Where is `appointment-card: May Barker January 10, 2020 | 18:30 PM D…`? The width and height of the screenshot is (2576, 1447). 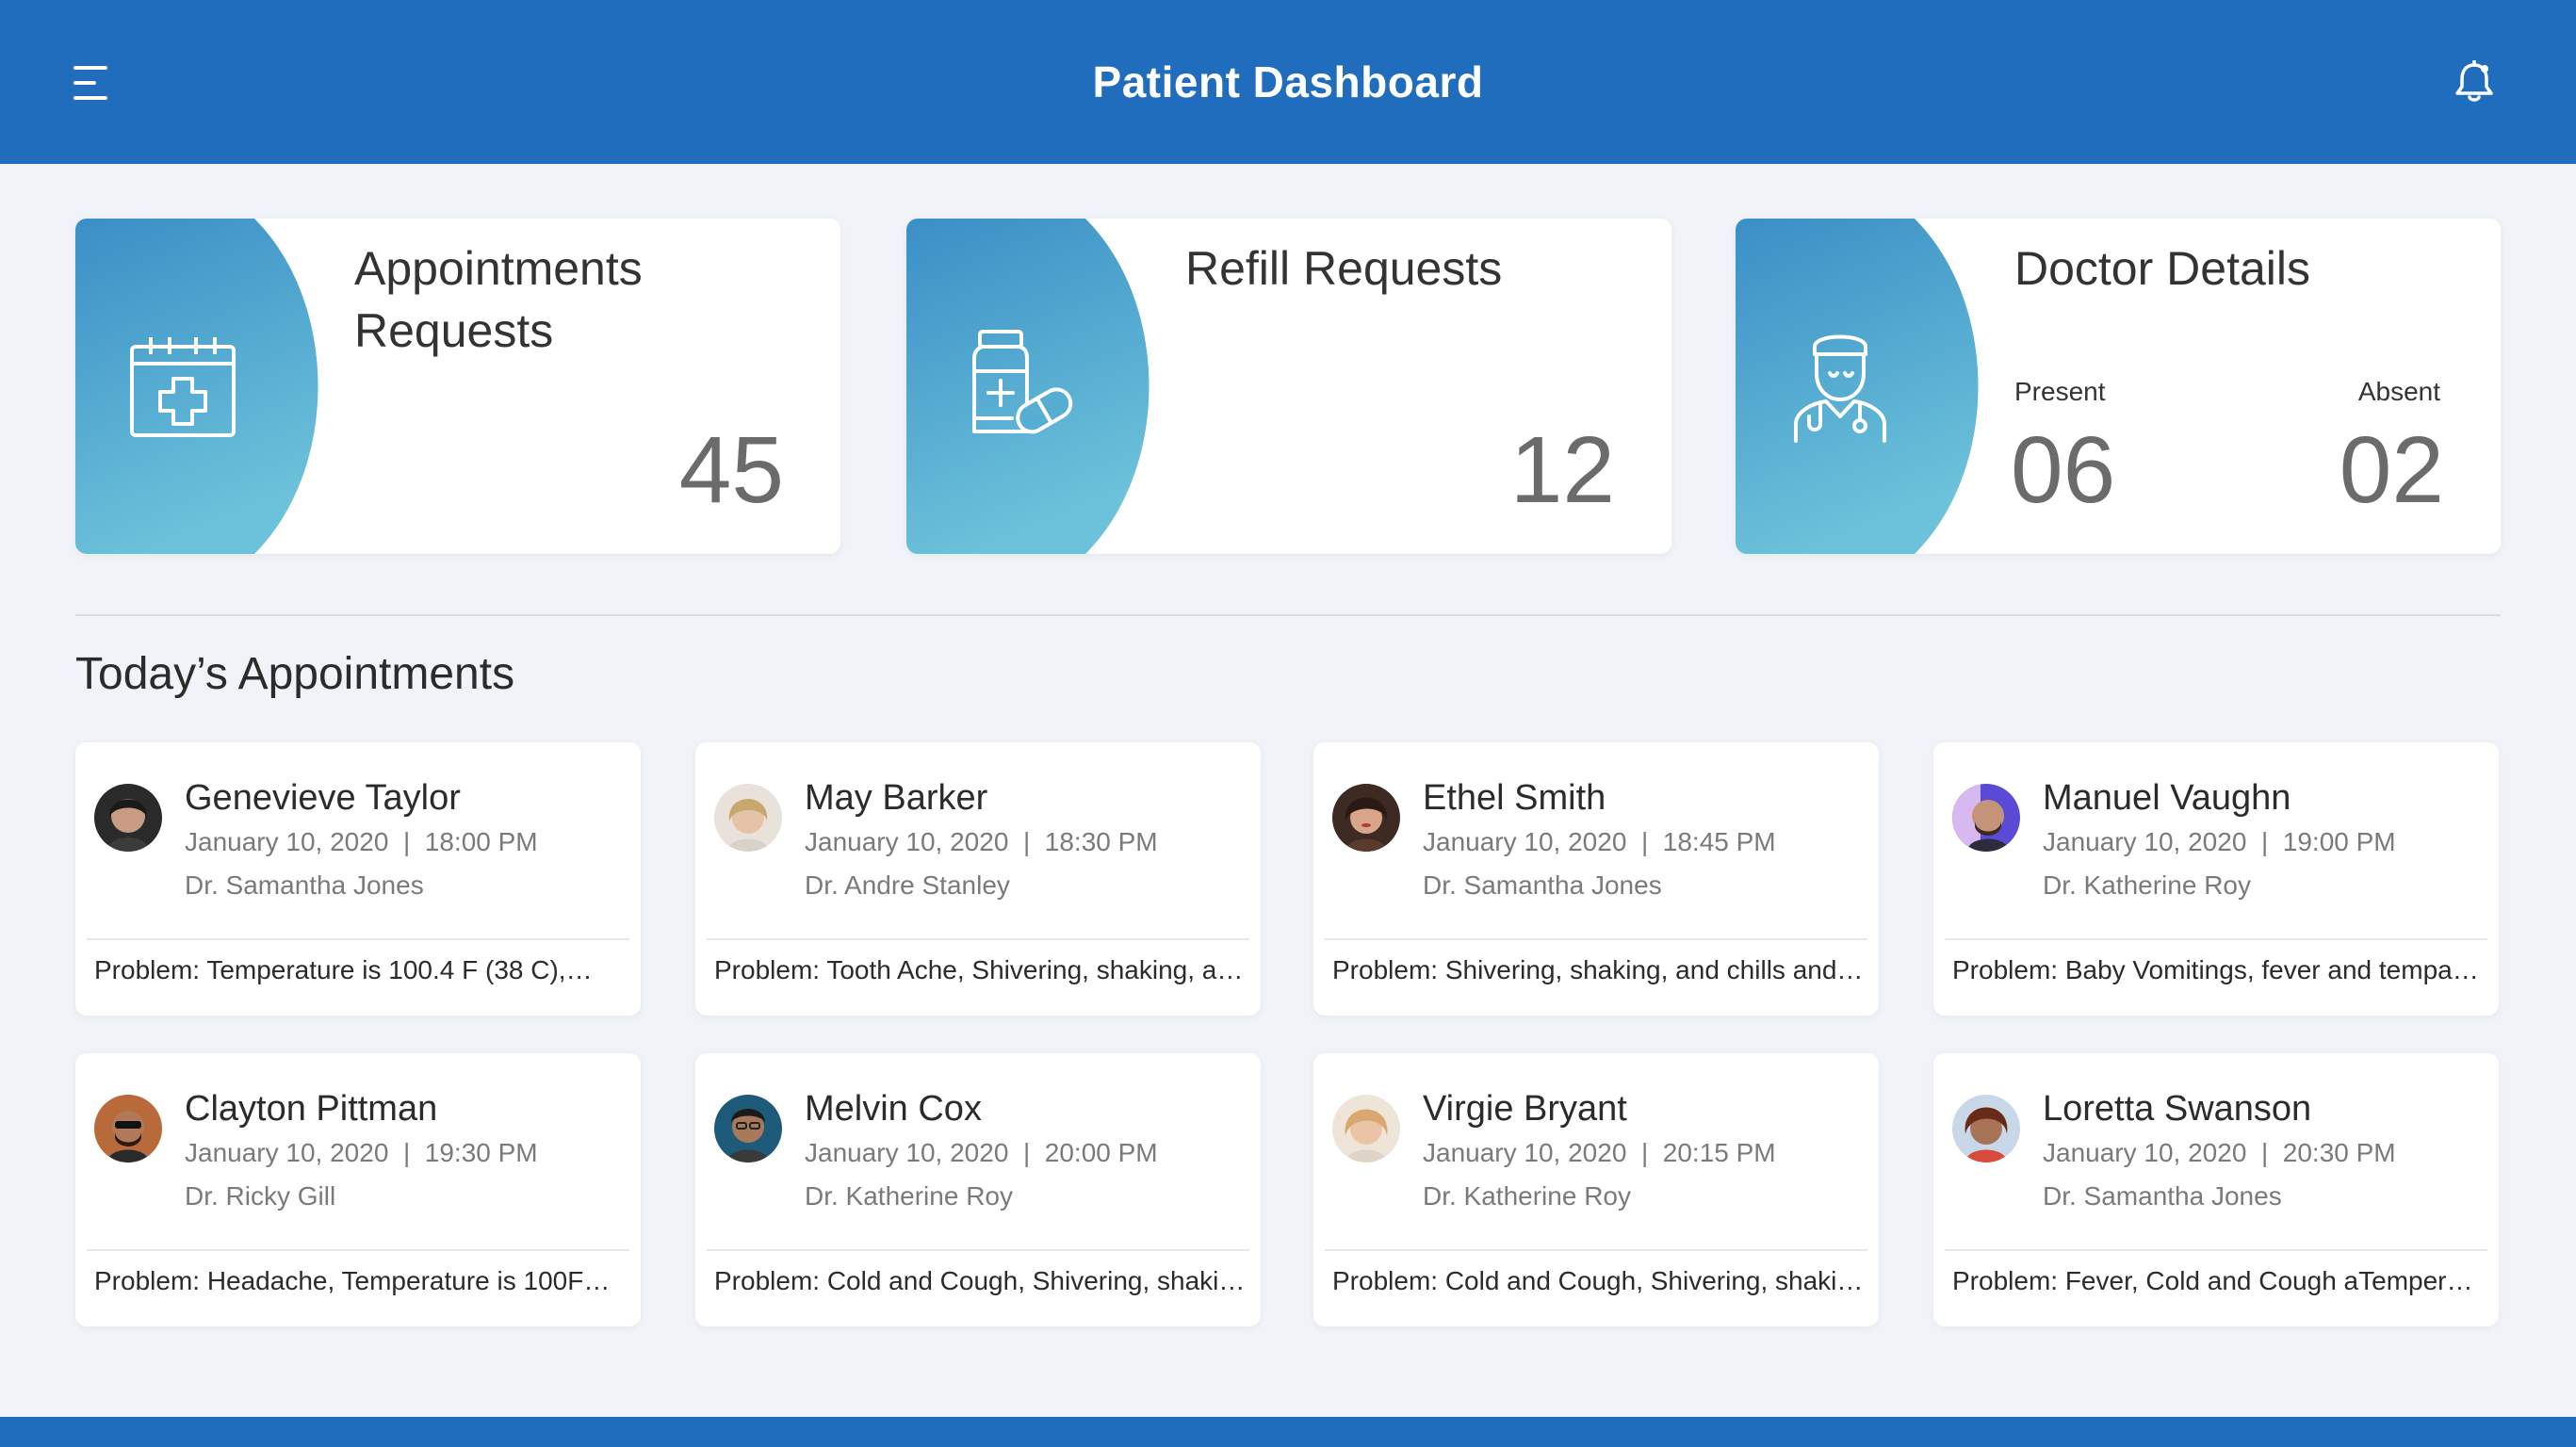
appointment-card: May Barker January 10, 2020 | 18:30 PM D… is located at coordinates (978, 879).